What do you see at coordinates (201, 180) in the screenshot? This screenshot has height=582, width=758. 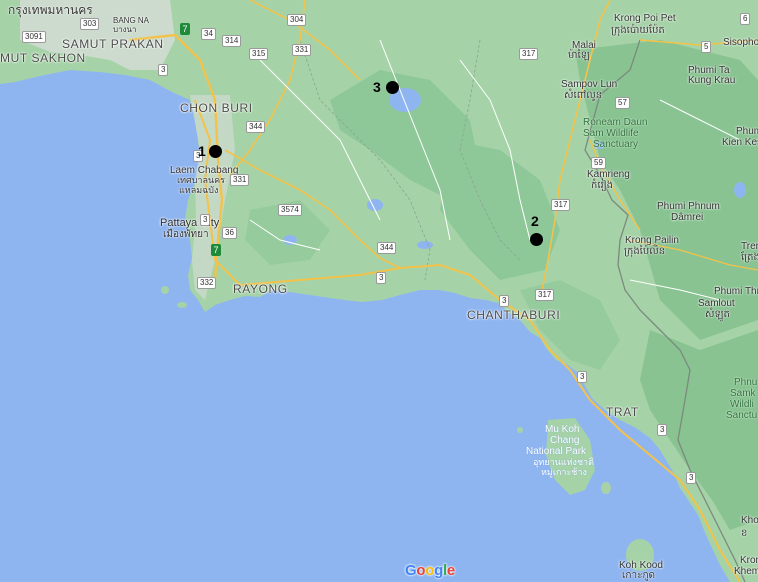 I see `label-laem-chabang-thai-1: เทศบาลนคร` at bounding box center [201, 180].